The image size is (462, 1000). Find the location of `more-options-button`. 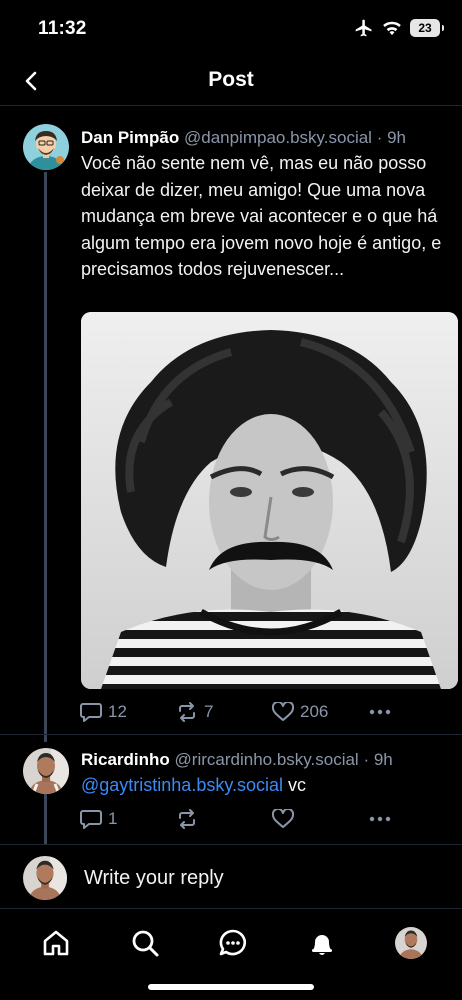

more-options-button is located at coordinates (380, 712).